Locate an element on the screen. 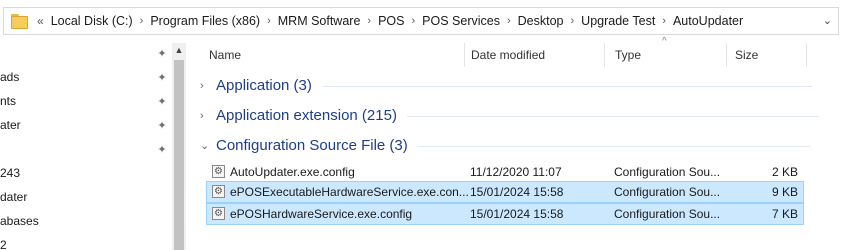 The image size is (842, 250). nav-item: nts is located at coordinates (8, 101).